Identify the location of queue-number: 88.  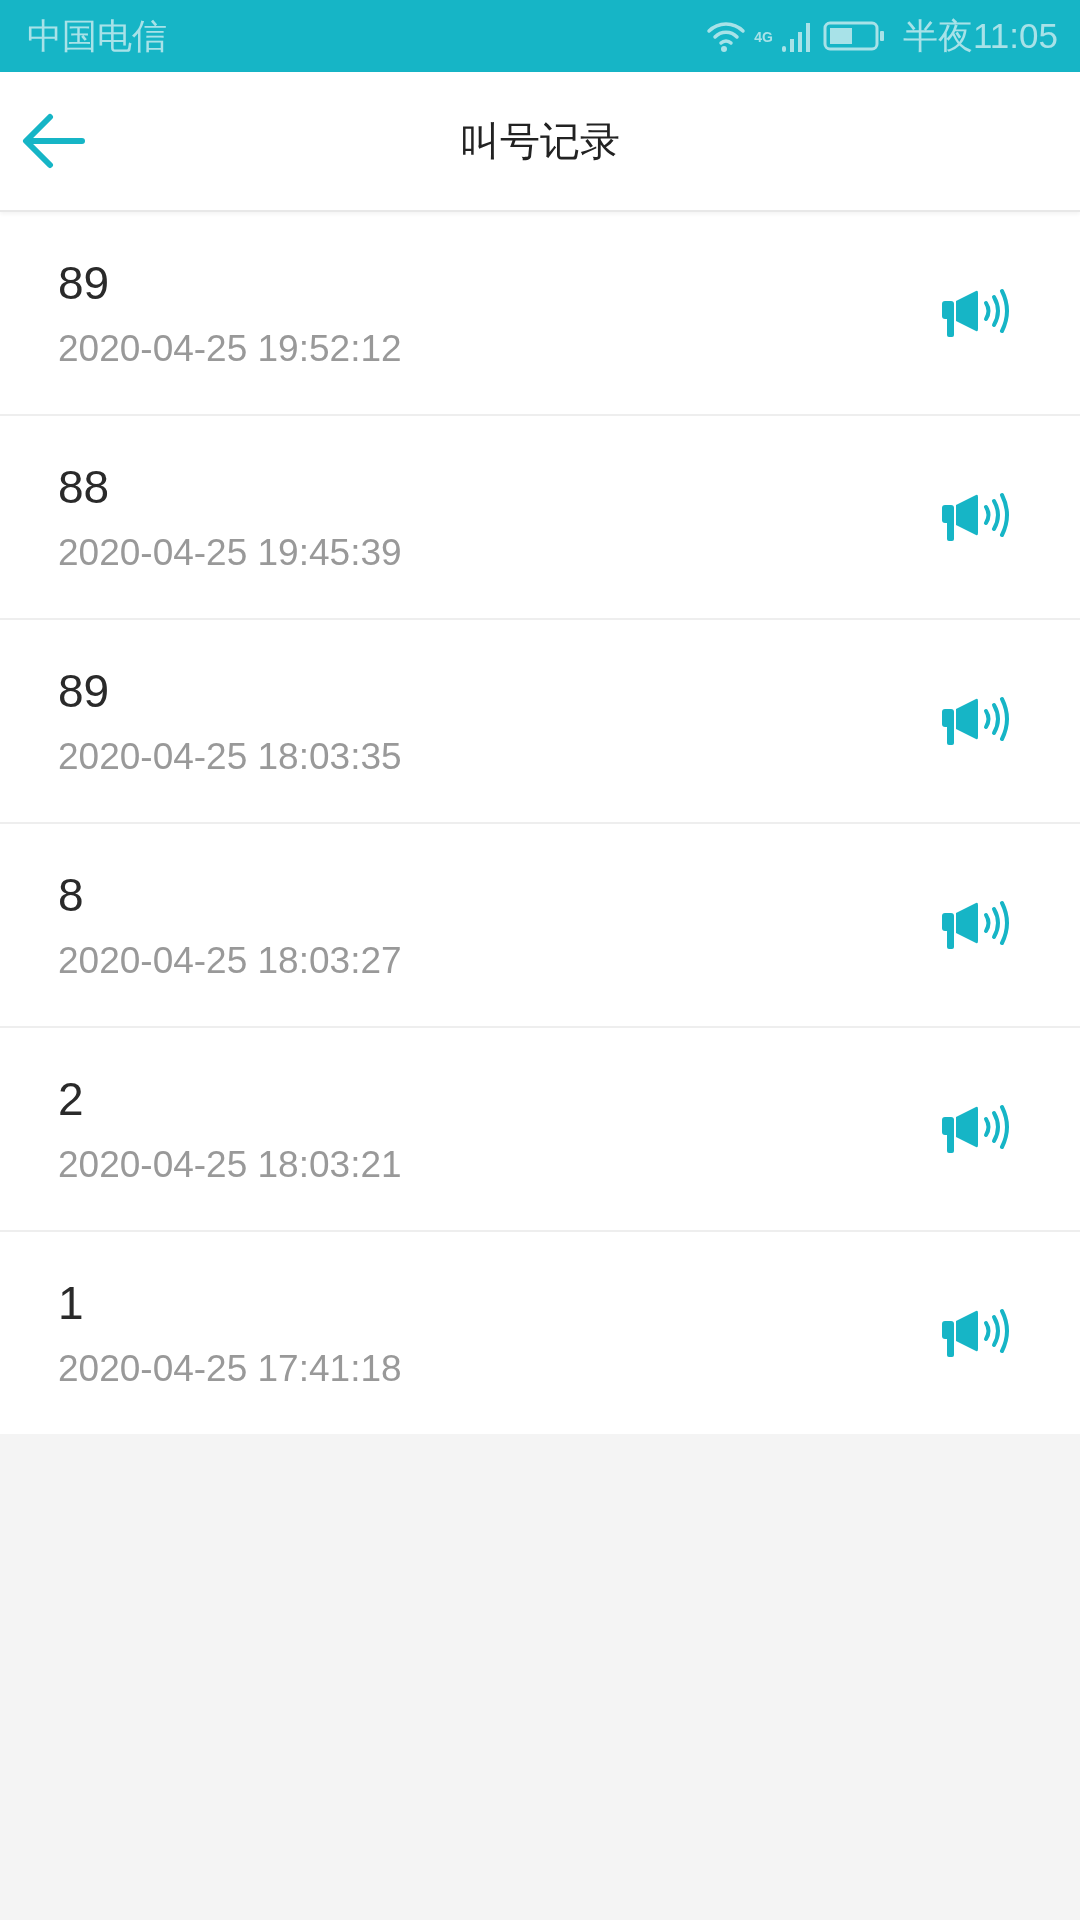
(84, 487).